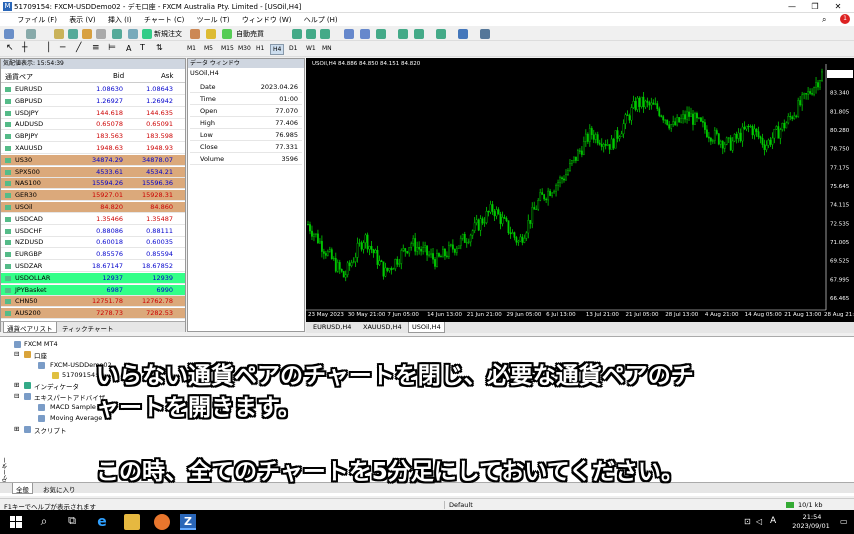 The width and height of the screenshot is (854, 534). What do you see at coordinates (812, 517) in the screenshot?
I see `clock-time: 21:54` at bounding box center [812, 517].